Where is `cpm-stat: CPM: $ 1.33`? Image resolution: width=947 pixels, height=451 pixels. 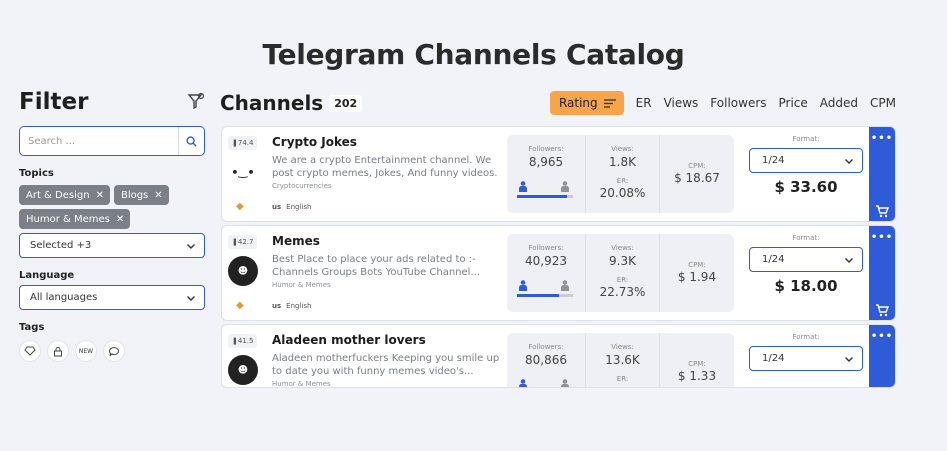
cpm-stat: CPM: $ 1.33 is located at coordinates (696, 360).